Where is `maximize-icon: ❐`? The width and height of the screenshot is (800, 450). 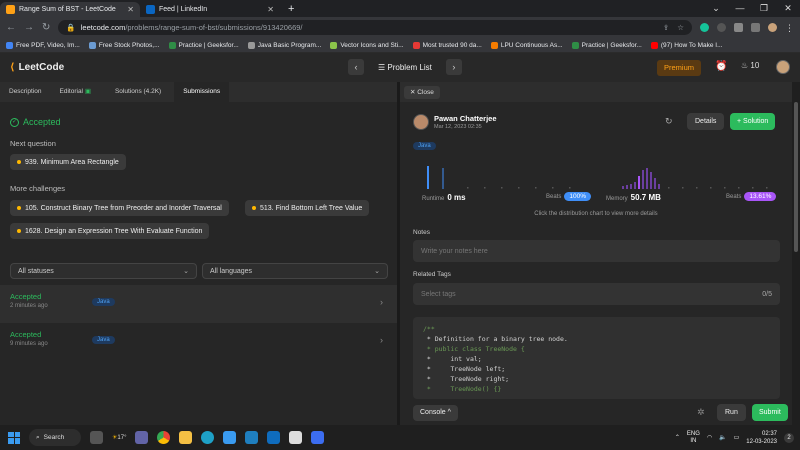 maximize-icon: ❐ is located at coordinates (764, 8).